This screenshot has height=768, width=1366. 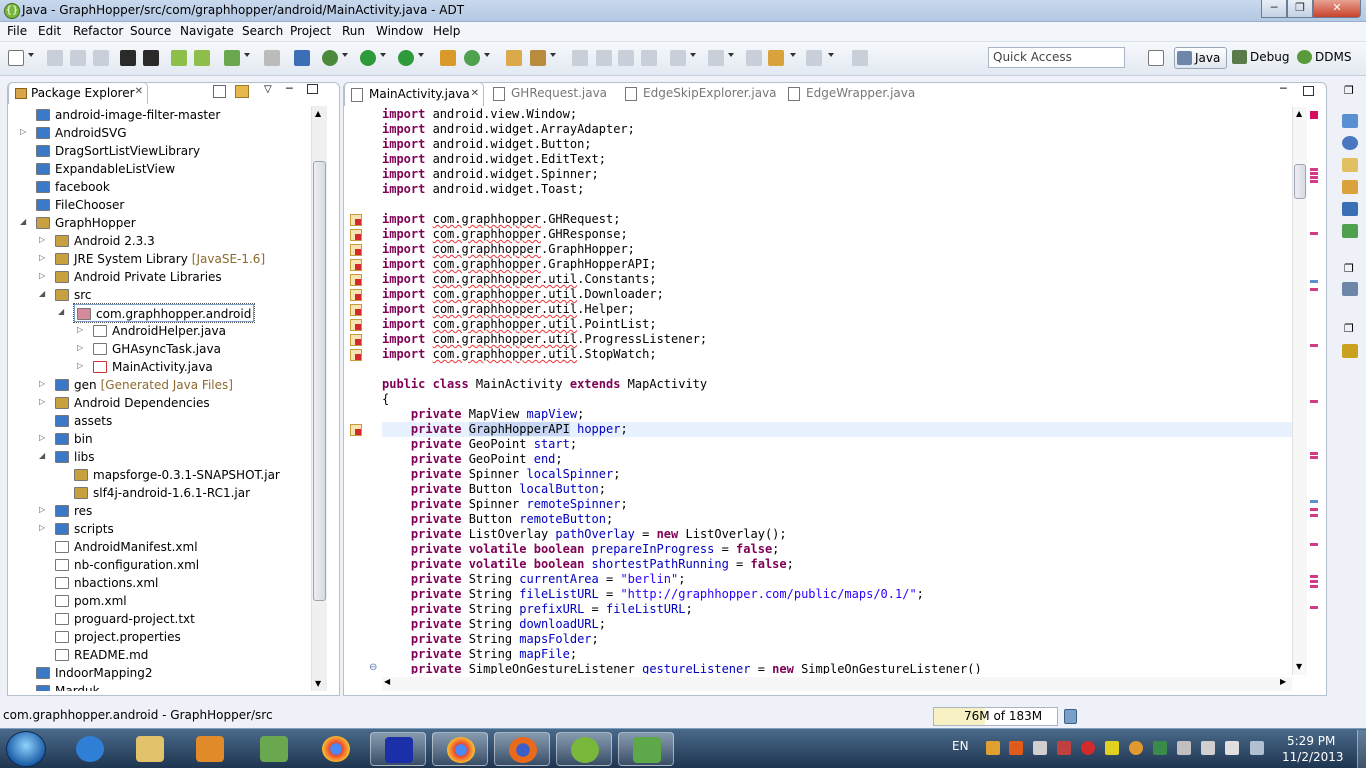 What do you see at coordinates (368, 58) in the screenshot?
I see `run-icon` at bounding box center [368, 58].